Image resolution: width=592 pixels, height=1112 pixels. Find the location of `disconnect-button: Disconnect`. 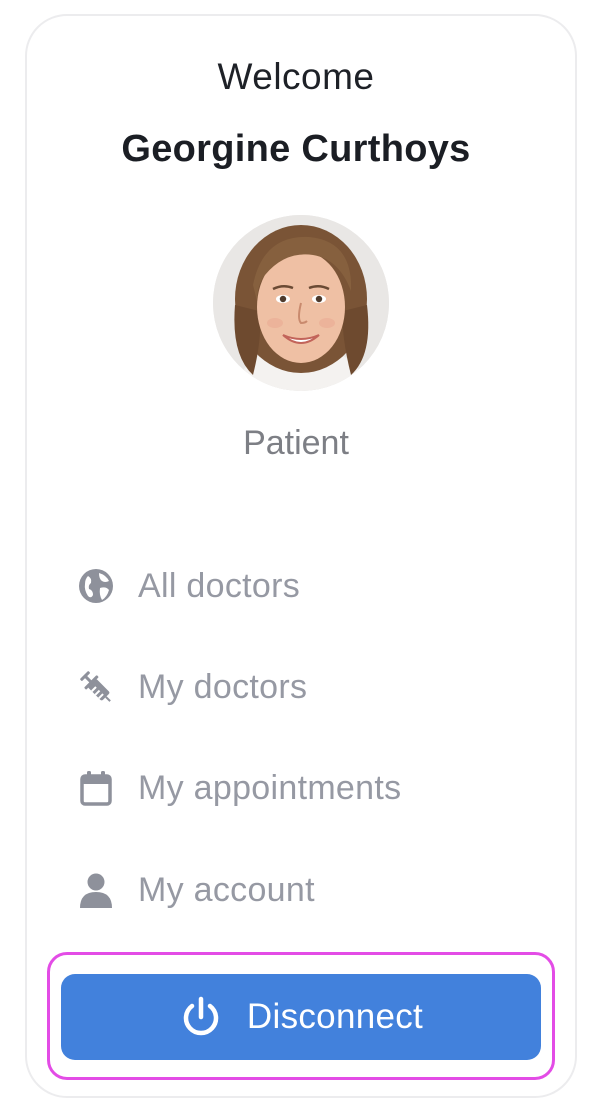

disconnect-button: Disconnect is located at coordinates (301, 1017).